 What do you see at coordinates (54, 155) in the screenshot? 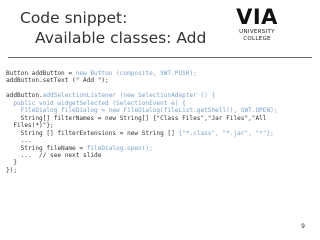
I see `code-text-segment: ... // see next slide` at bounding box center [54, 155].